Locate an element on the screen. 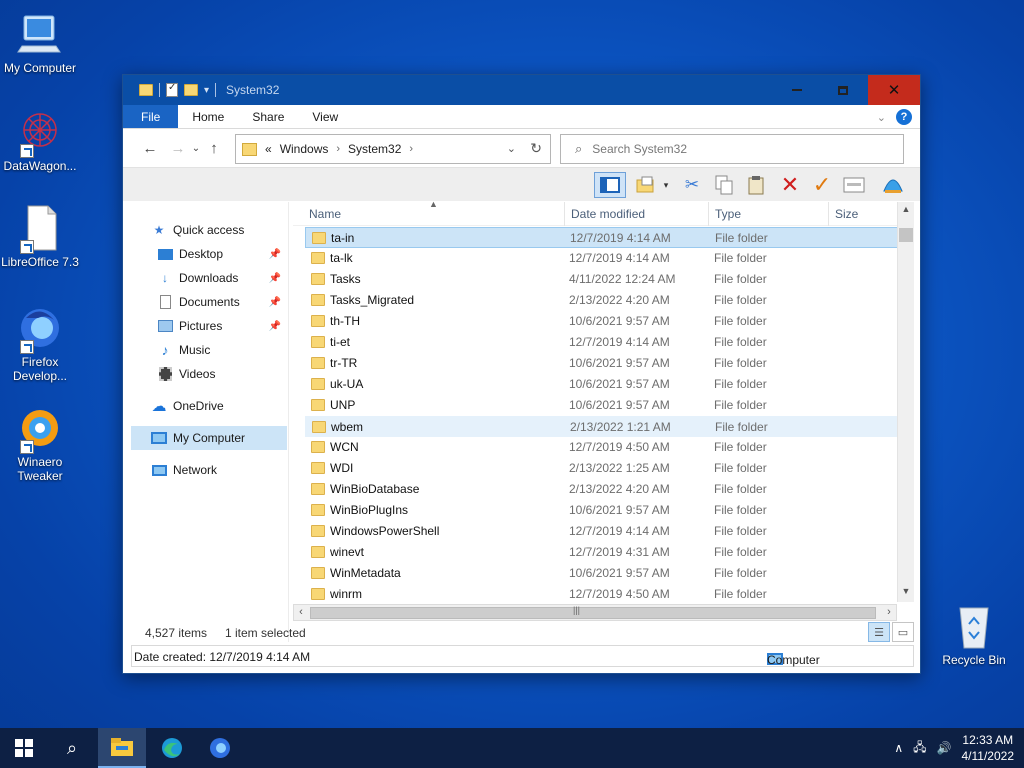 Image resolution: width=1024 pixels, height=768 pixels. desktop-icon-libreoffice: LibreOffice 7.3 is located at coordinates (40, 236).